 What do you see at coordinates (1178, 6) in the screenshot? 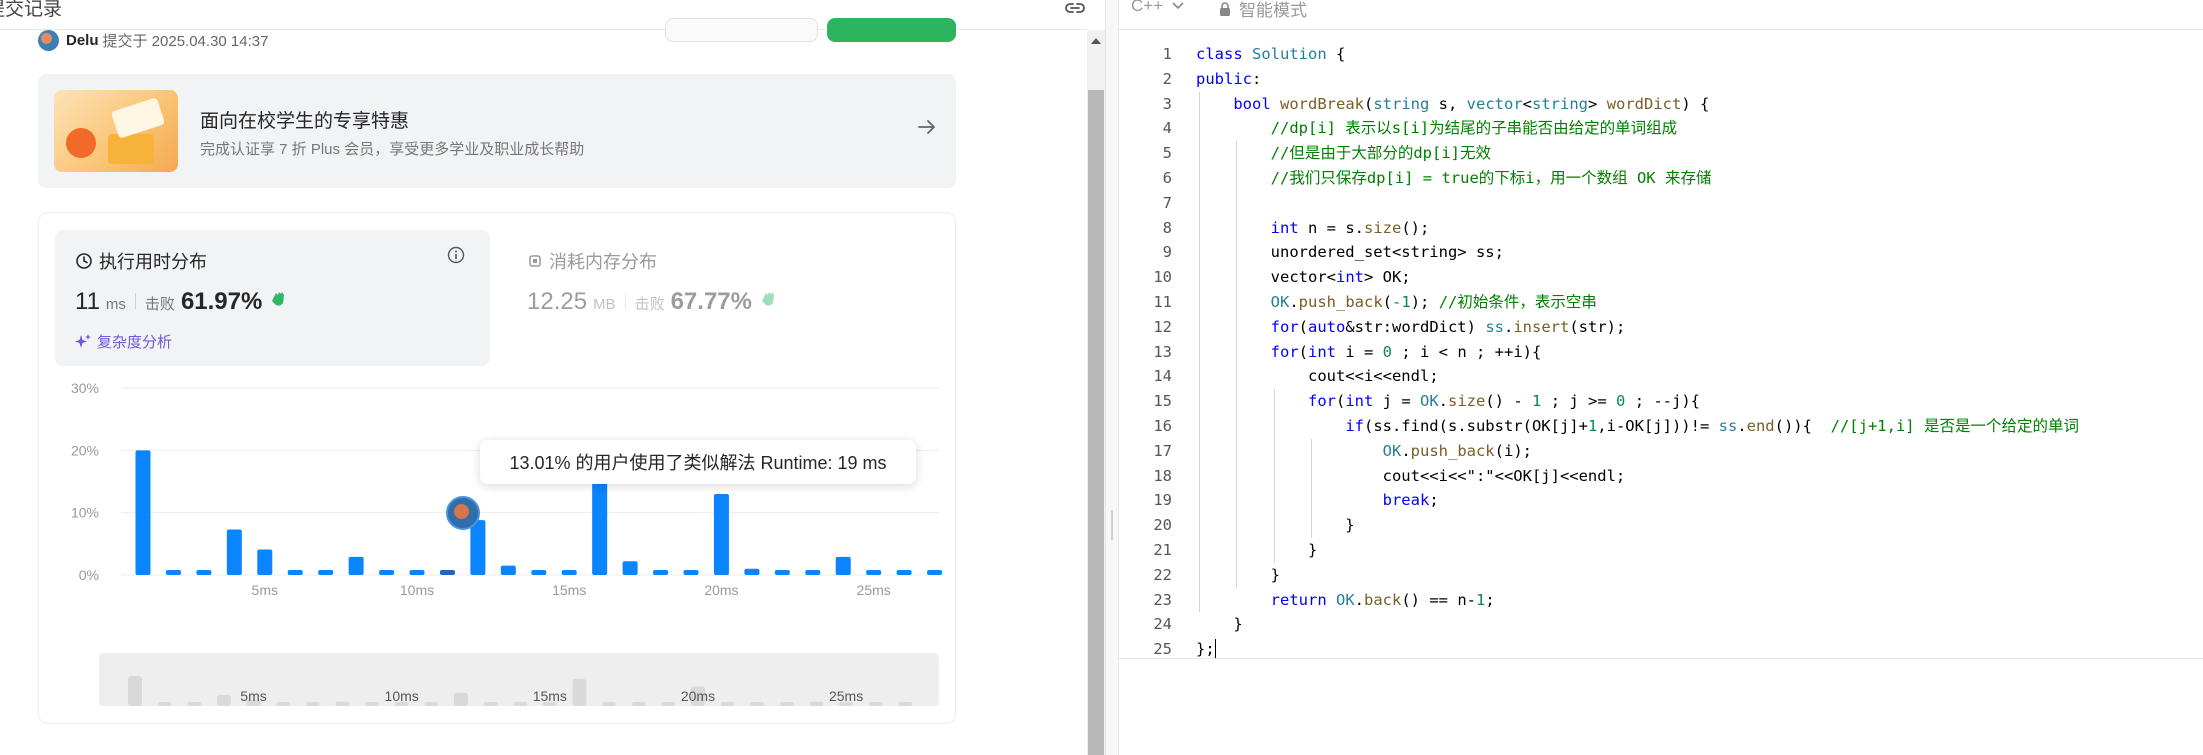
I see `chevron-down-icon` at bounding box center [1178, 6].